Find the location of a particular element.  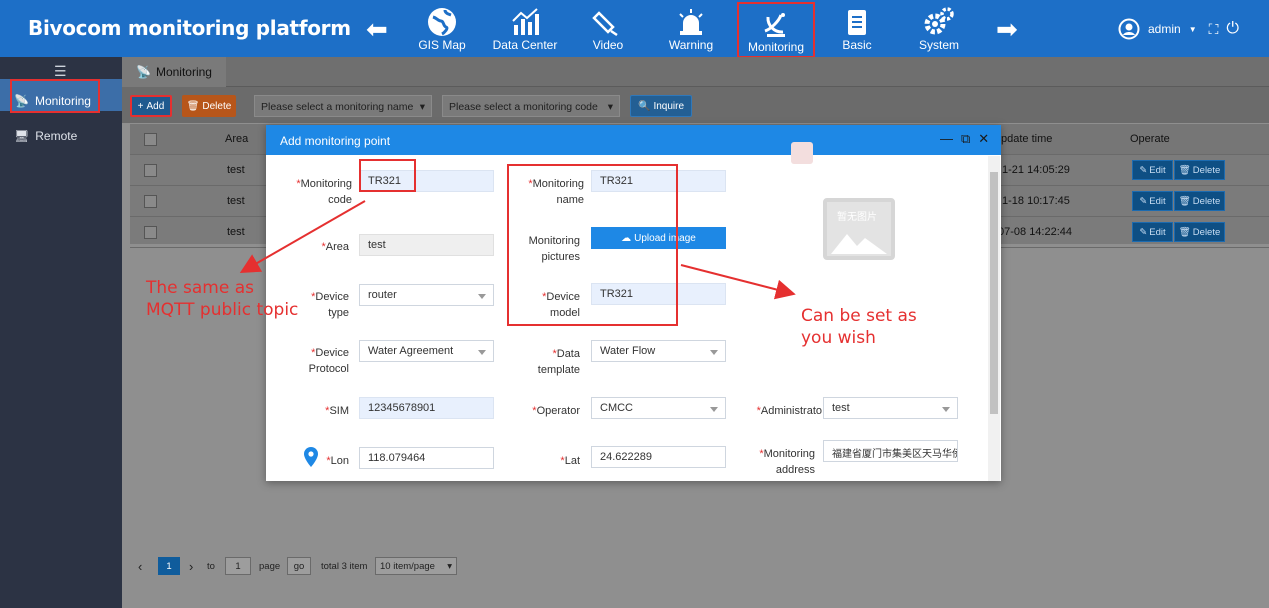

annotation-left: The same as MQTT public topic is located at coordinates (222, 299).